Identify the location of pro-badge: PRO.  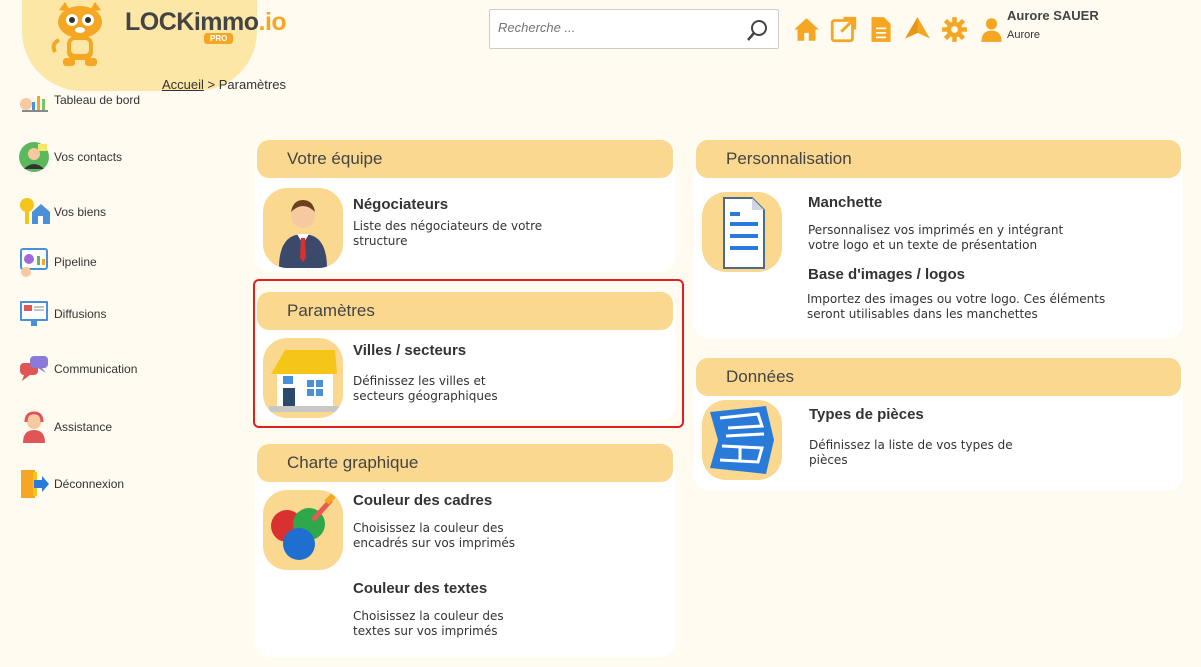
(219, 38).